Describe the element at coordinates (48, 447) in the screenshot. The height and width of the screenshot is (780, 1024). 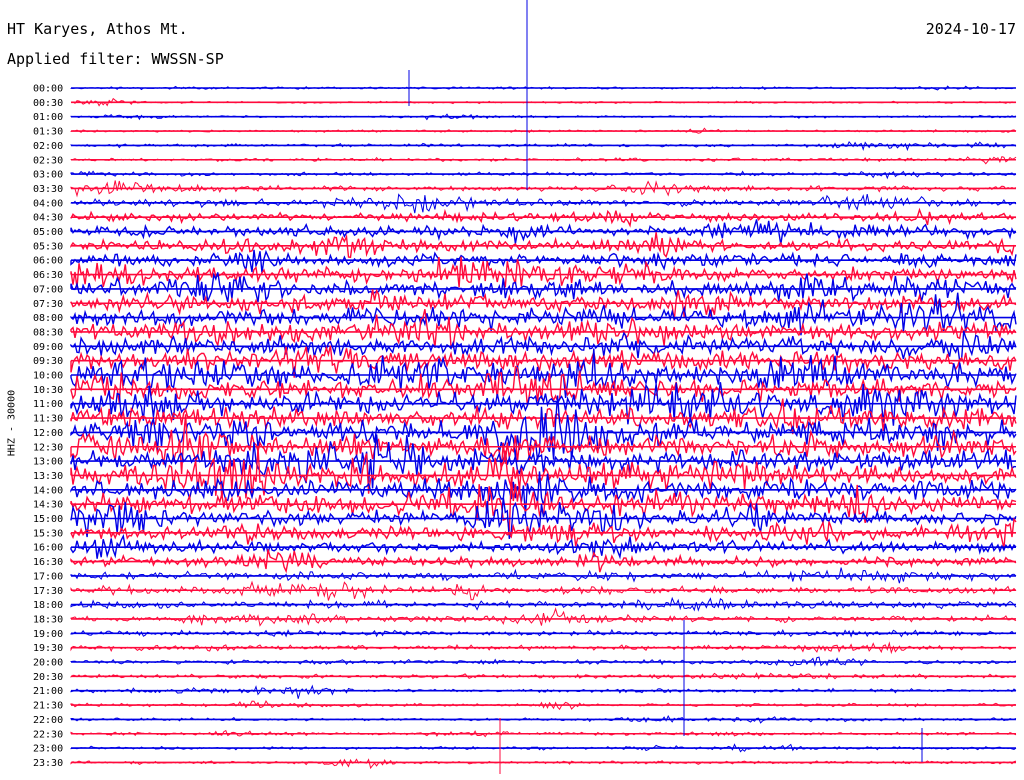
I see `time-label: 12:30` at that location.